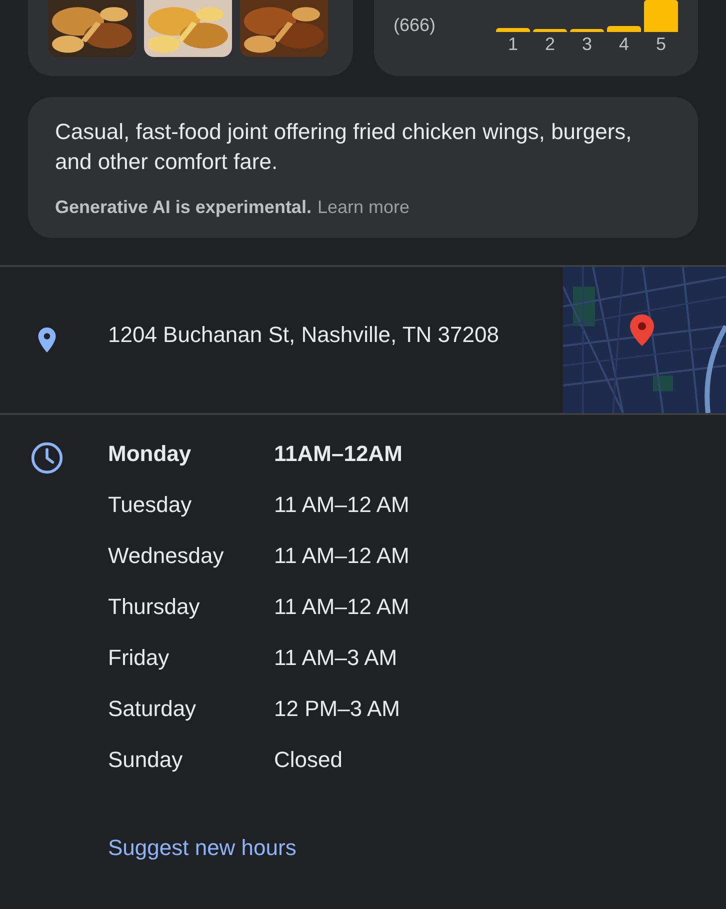 The width and height of the screenshot is (726, 909). What do you see at coordinates (183, 207) in the screenshot?
I see `ai-disclaimer: Generative AI is experimental.` at bounding box center [183, 207].